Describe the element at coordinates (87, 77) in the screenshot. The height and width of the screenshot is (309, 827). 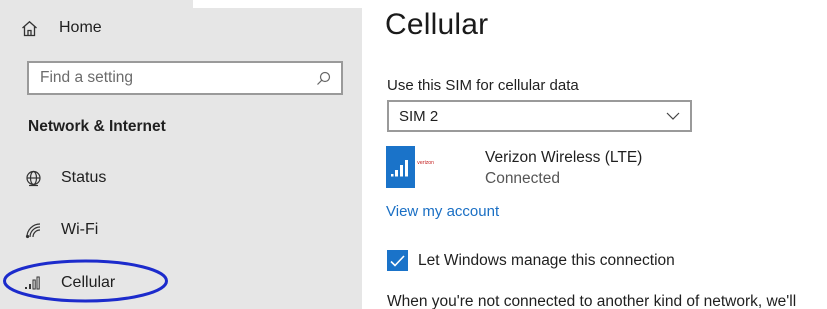
I see `search-placeholder: Find a setting` at that location.